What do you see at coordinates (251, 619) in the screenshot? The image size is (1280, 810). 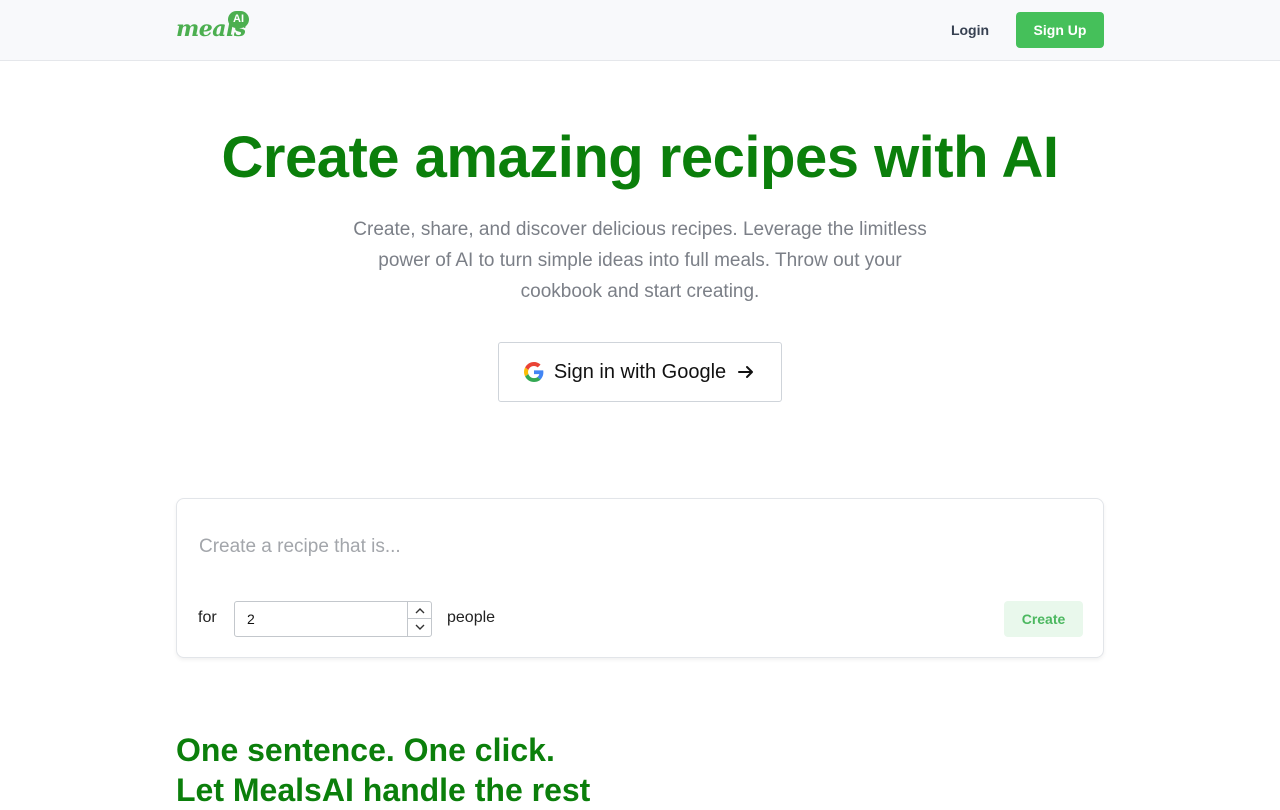 I see `people-count-value: 2` at bounding box center [251, 619].